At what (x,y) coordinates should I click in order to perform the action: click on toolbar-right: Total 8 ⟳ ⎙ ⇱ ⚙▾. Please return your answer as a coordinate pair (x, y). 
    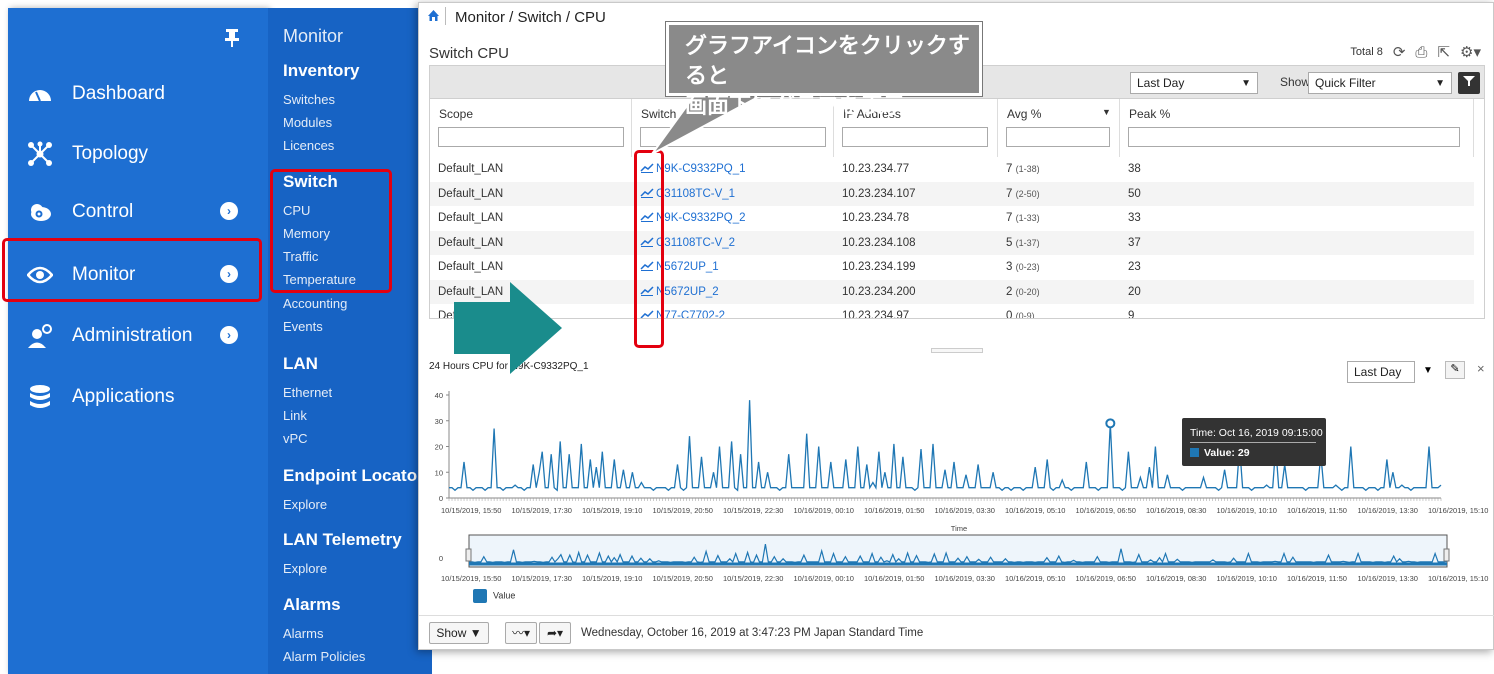
    Looking at the image, I should click on (1415, 52).